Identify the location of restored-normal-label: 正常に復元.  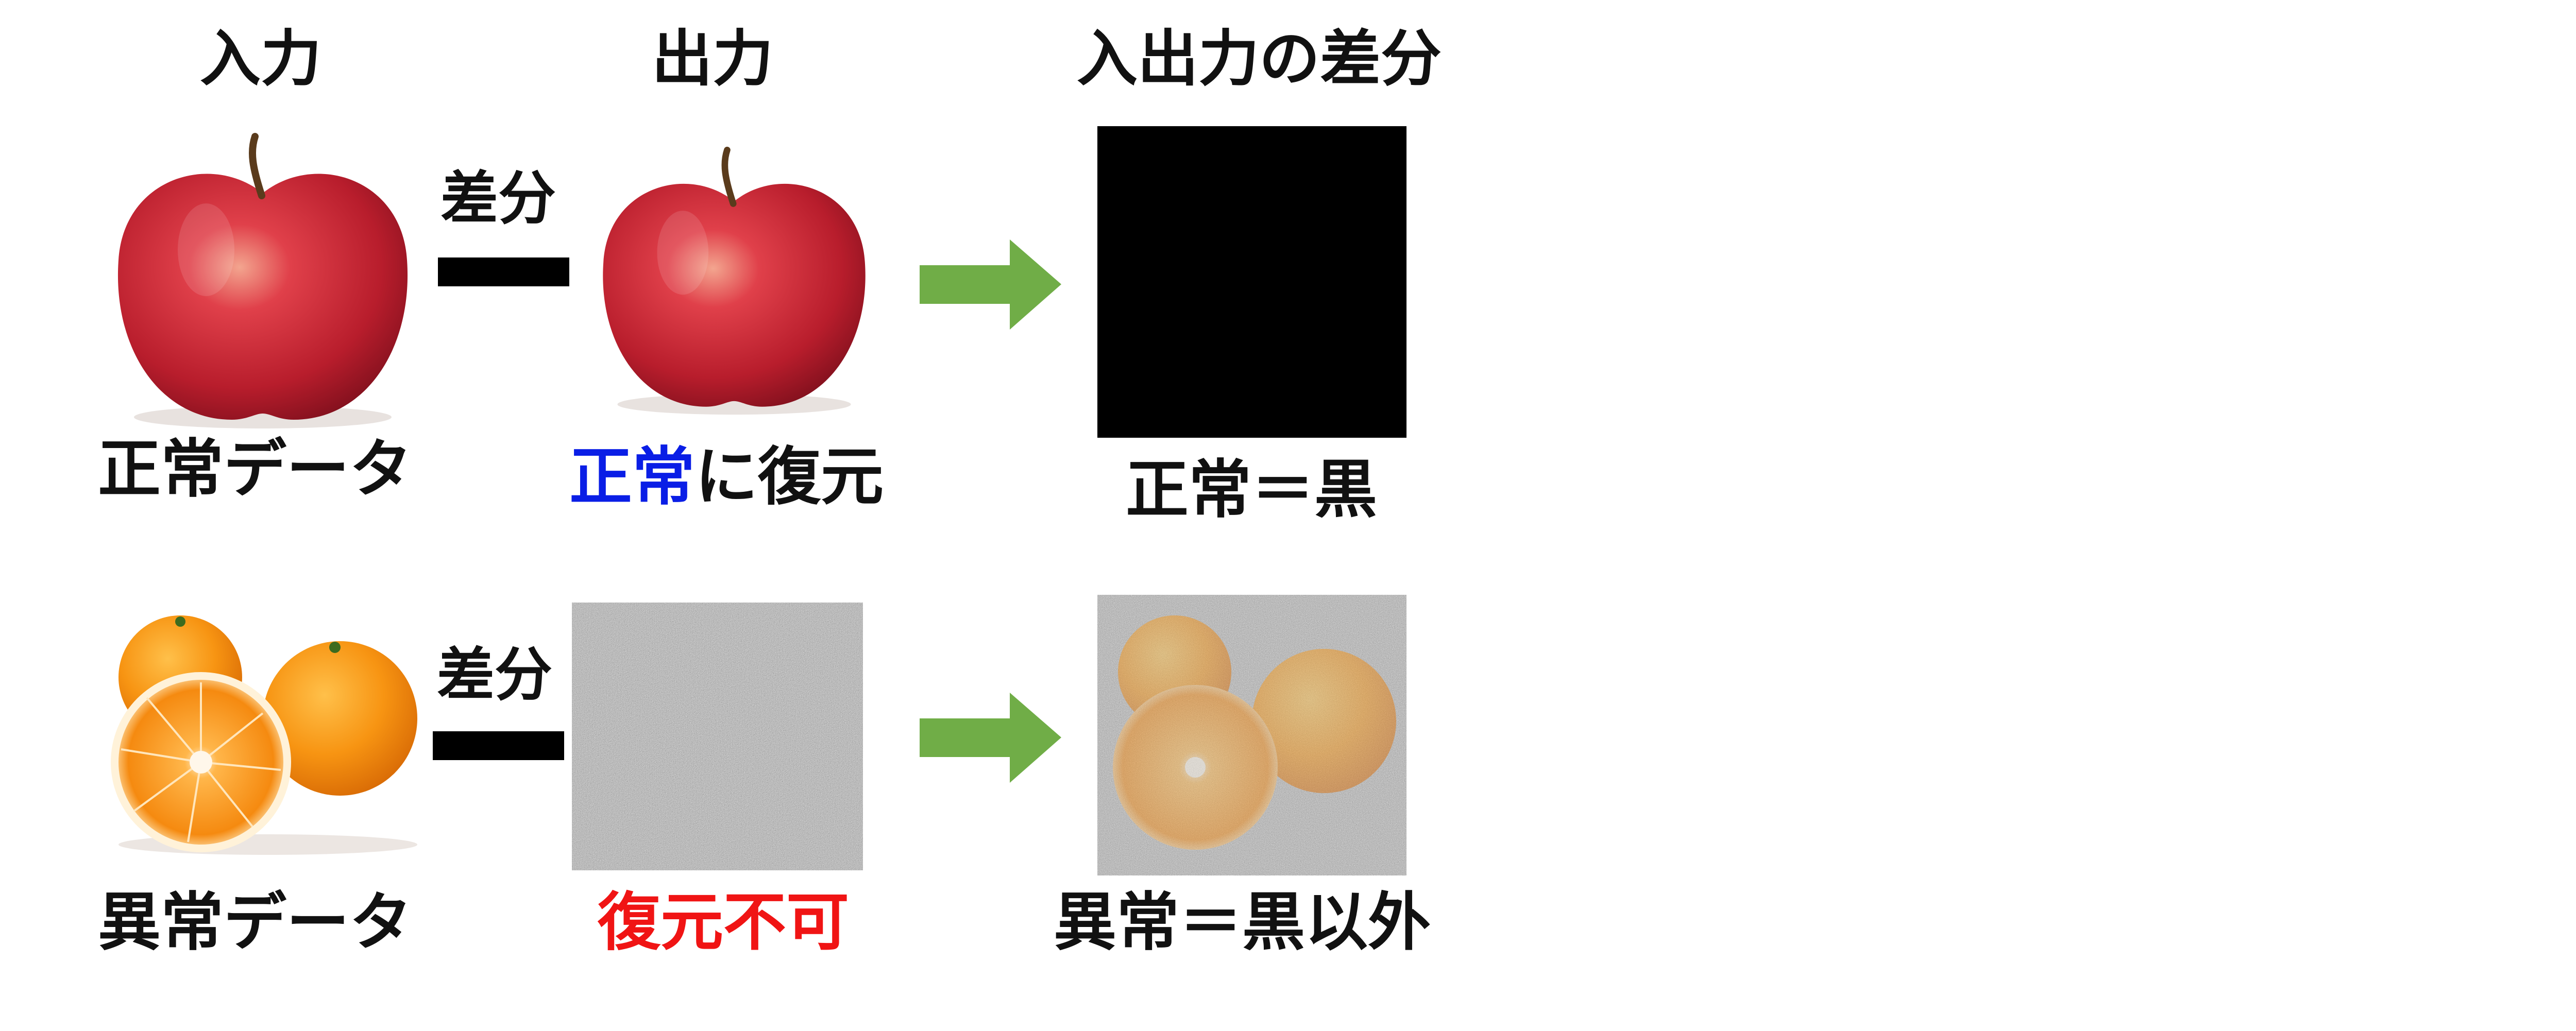
(726, 477).